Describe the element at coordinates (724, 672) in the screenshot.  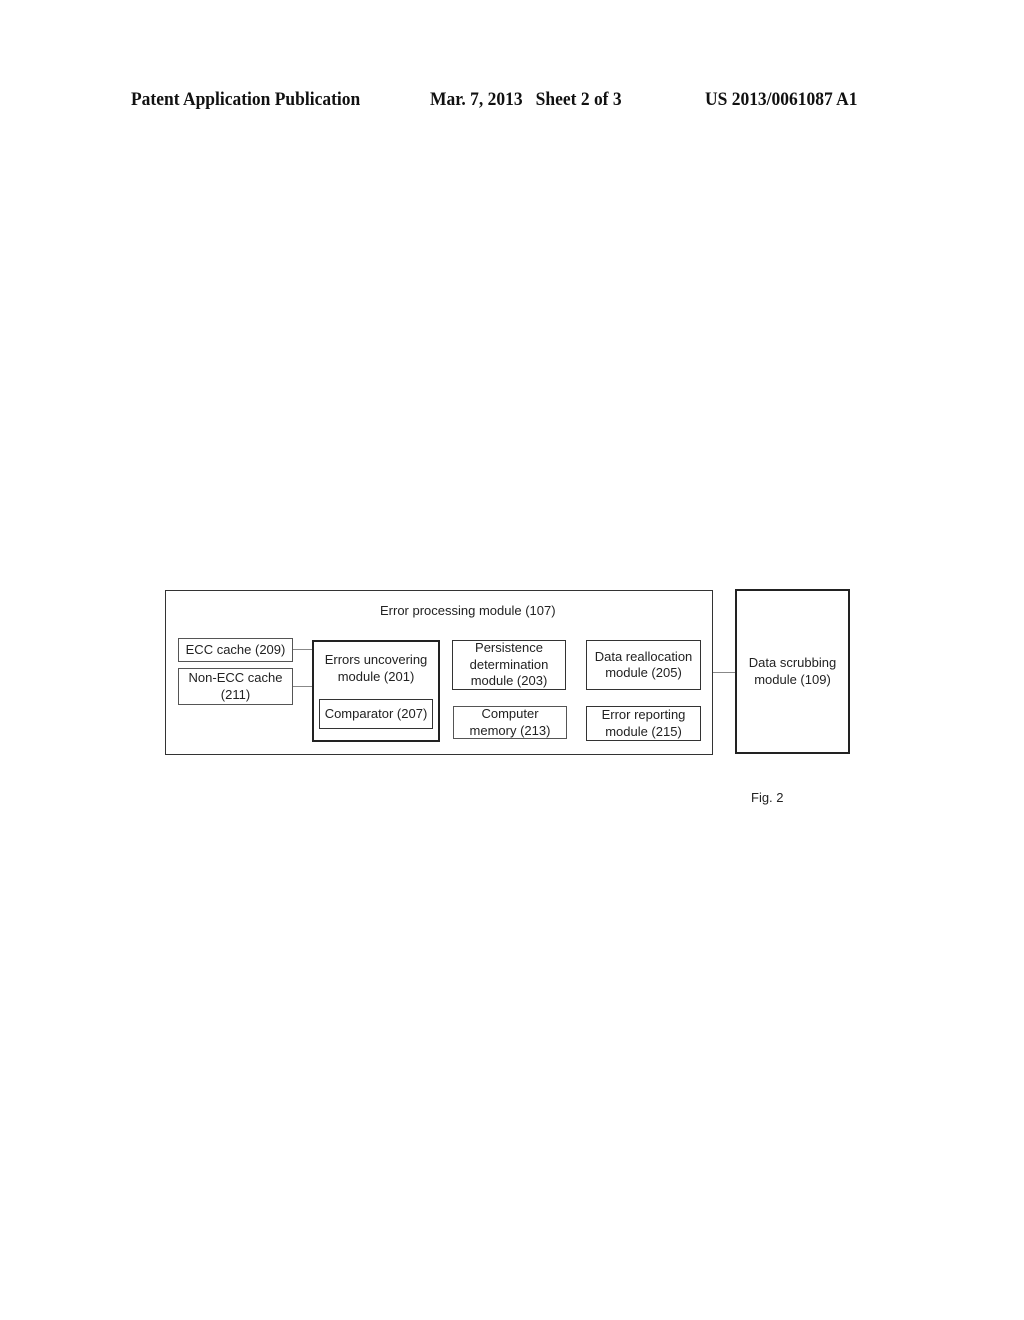
I see `connector-to-data-scrubbing` at that location.